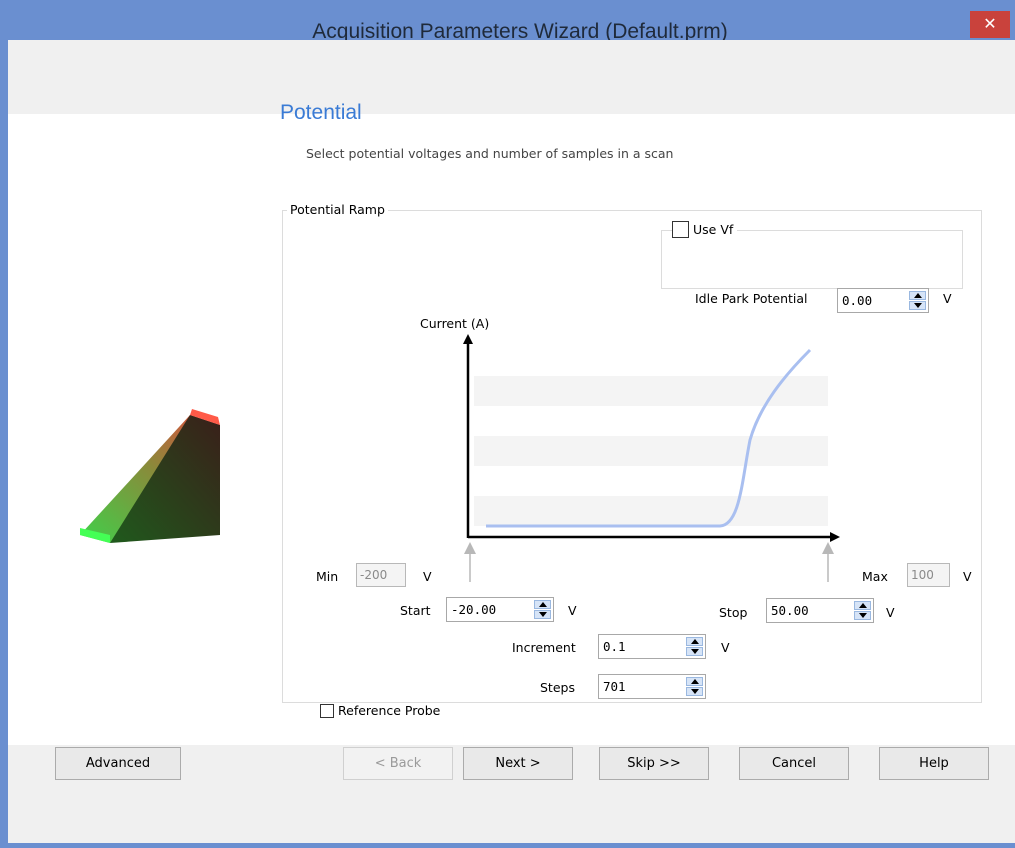 Image resolution: width=1015 pixels, height=848 pixels. I want to click on use-vf-label: Use Vf, so click(713, 229).